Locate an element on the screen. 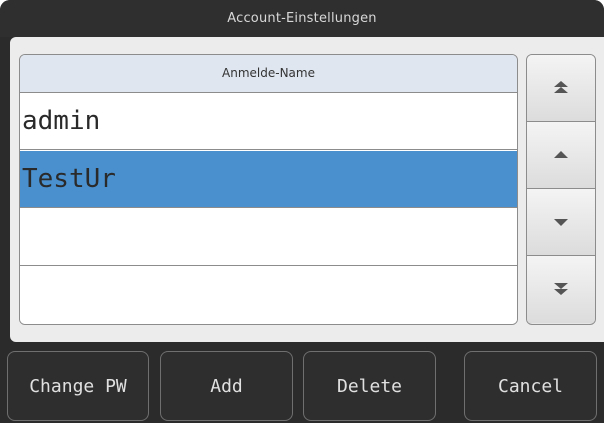 The image size is (604, 423). scroll-to-top-button is located at coordinates (561, 88).